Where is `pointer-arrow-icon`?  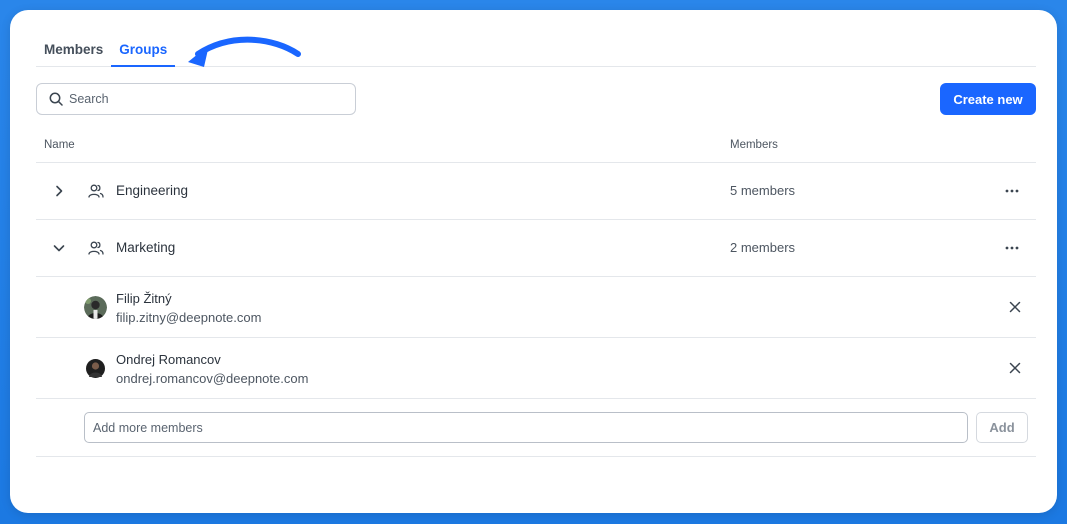
pointer-arrow-icon is located at coordinates (244, 51).